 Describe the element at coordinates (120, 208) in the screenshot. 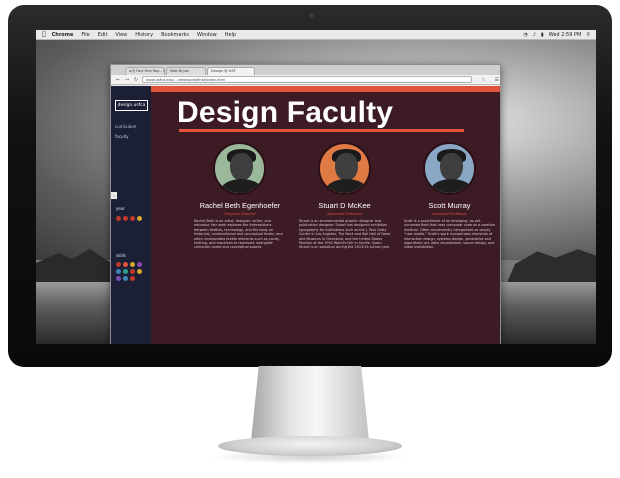

I see `year-filter-label: year` at that location.